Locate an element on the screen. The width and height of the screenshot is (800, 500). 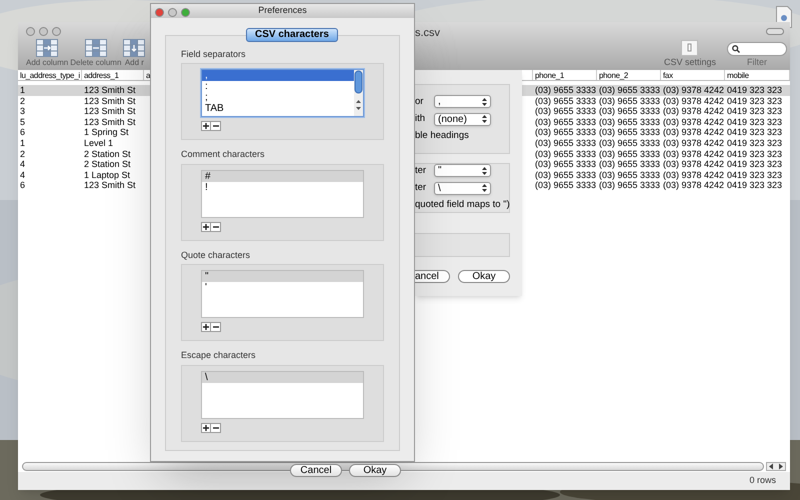
option-label: ble headings is located at coordinates (442, 136).